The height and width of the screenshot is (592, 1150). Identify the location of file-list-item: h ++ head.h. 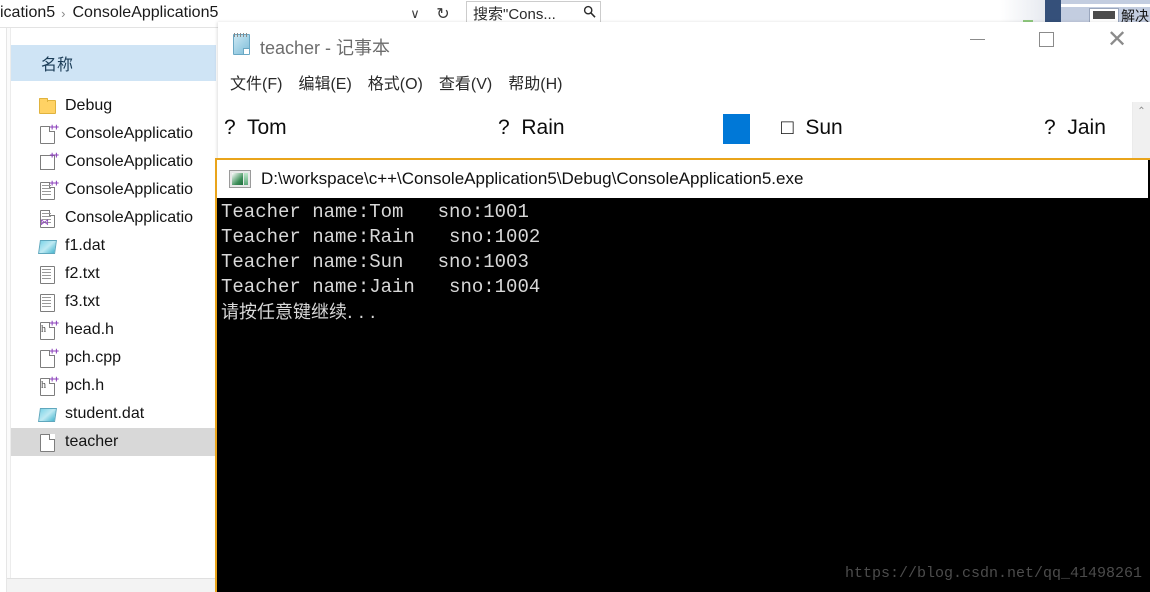
(113, 330).